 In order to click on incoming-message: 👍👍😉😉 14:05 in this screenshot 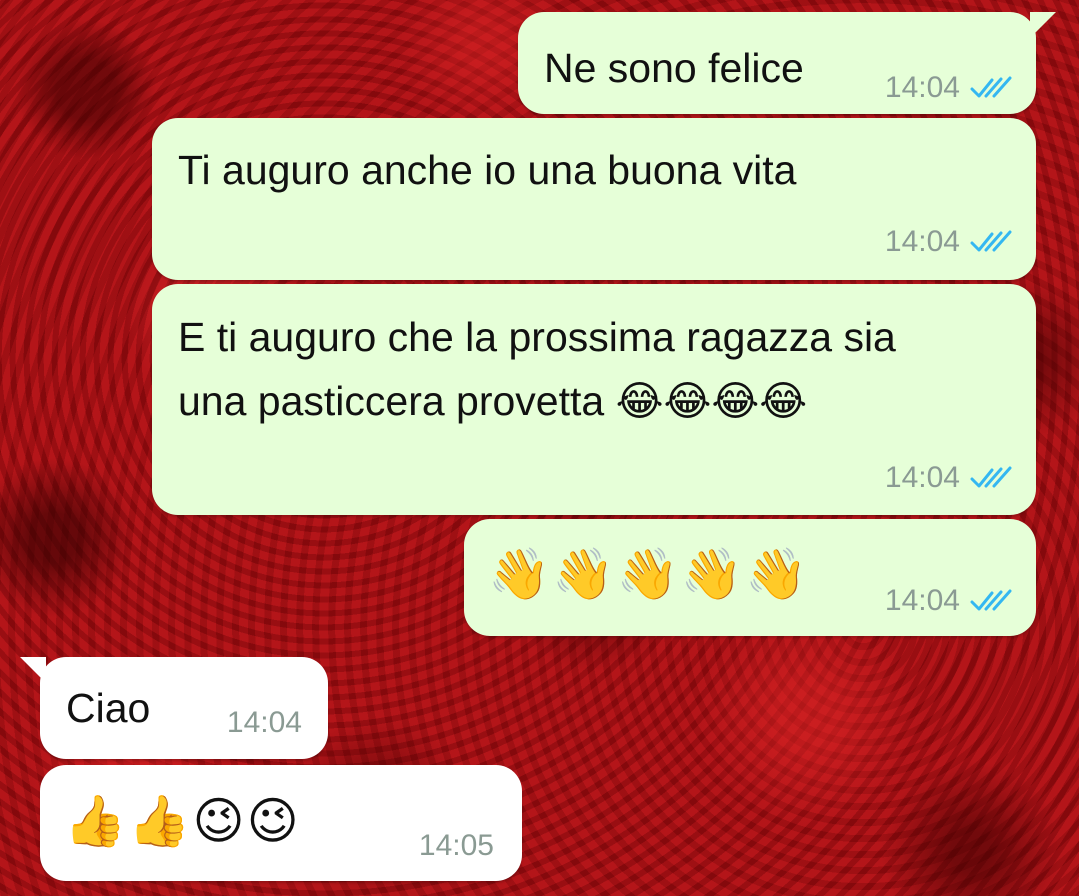, I will do `click(281, 823)`.